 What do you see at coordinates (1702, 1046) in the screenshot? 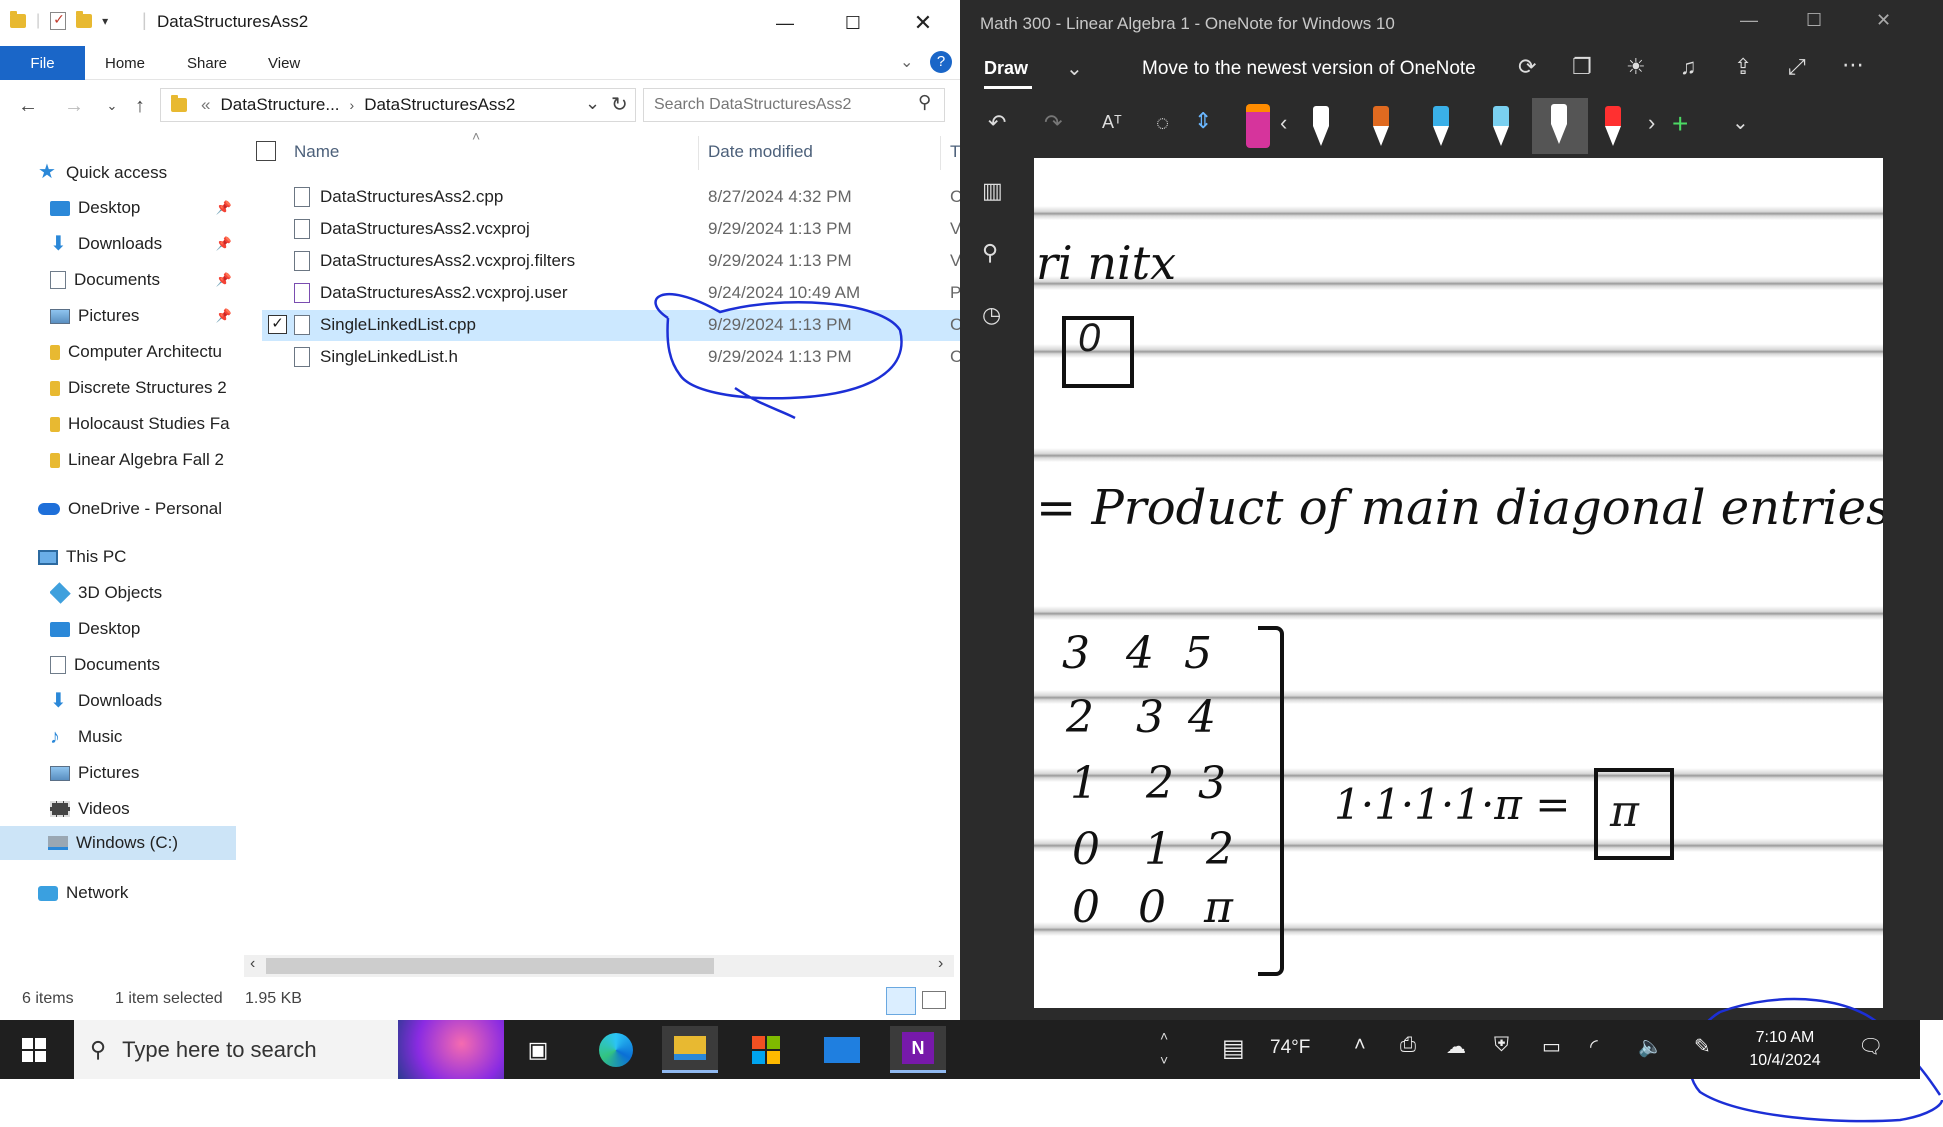
I see `pen-workspace-icon: ✎` at bounding box center [1702, 1046].